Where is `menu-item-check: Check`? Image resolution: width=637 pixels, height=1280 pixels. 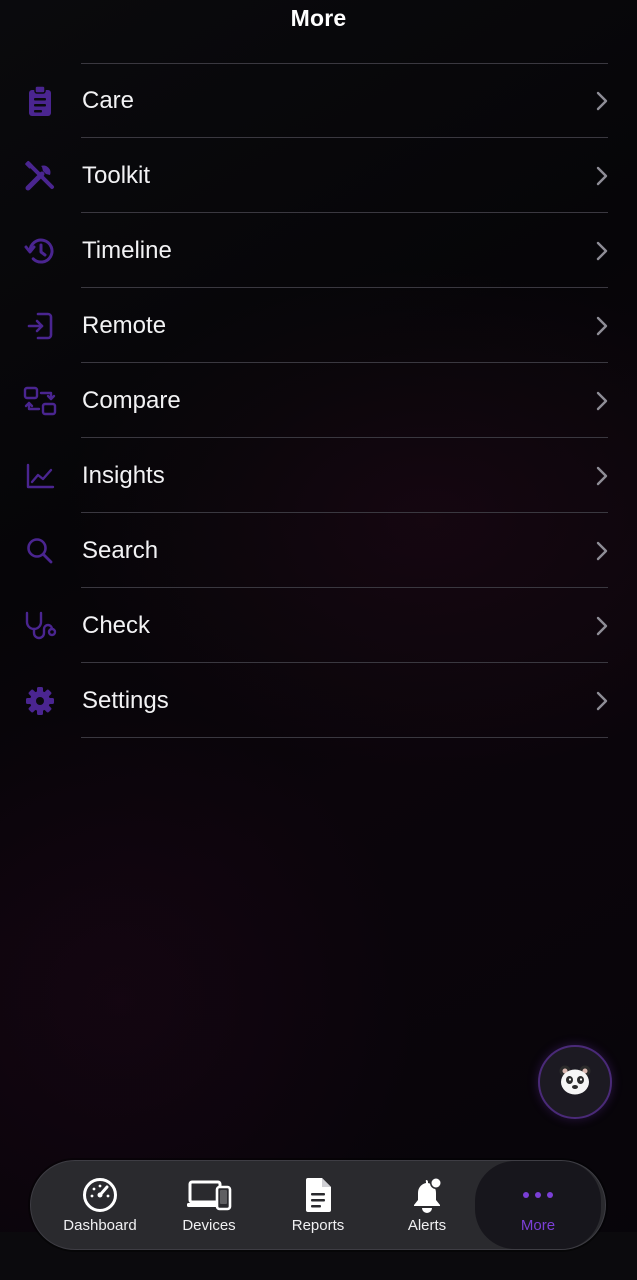 menu-item-check: Check is located at coordinates (318, 625).